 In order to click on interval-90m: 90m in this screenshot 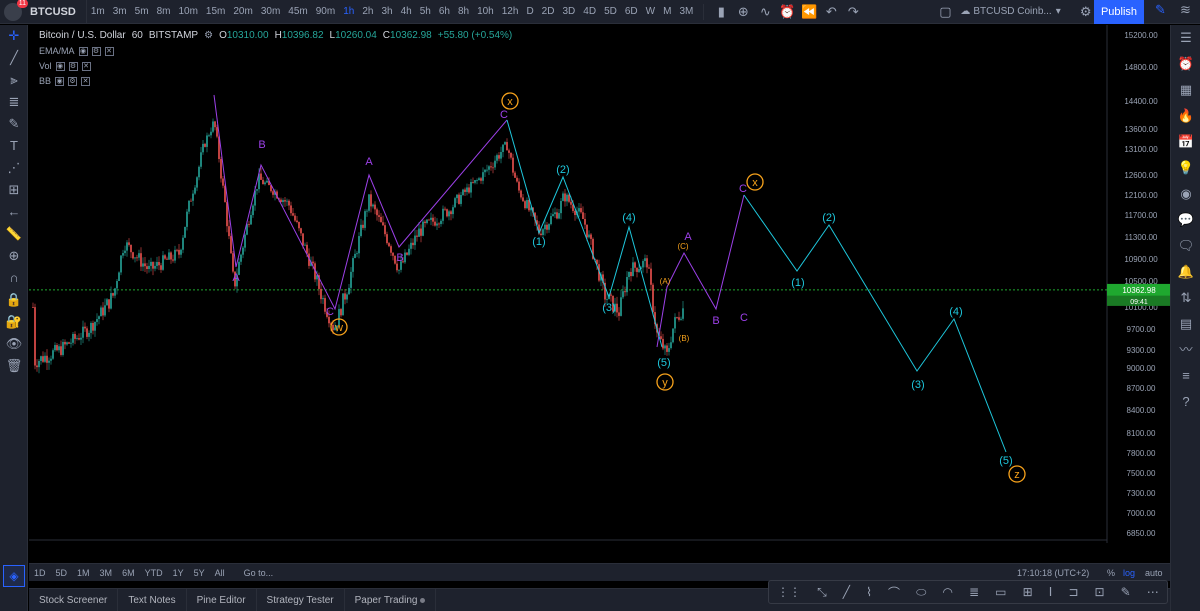, I will do `click(325, 11)`.